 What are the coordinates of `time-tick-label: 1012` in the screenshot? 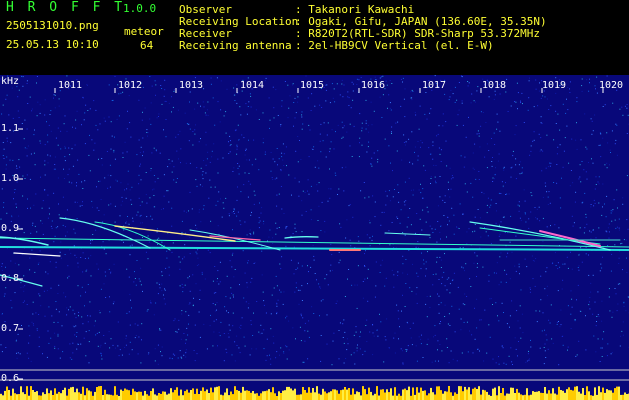 It's located at (130, 85).